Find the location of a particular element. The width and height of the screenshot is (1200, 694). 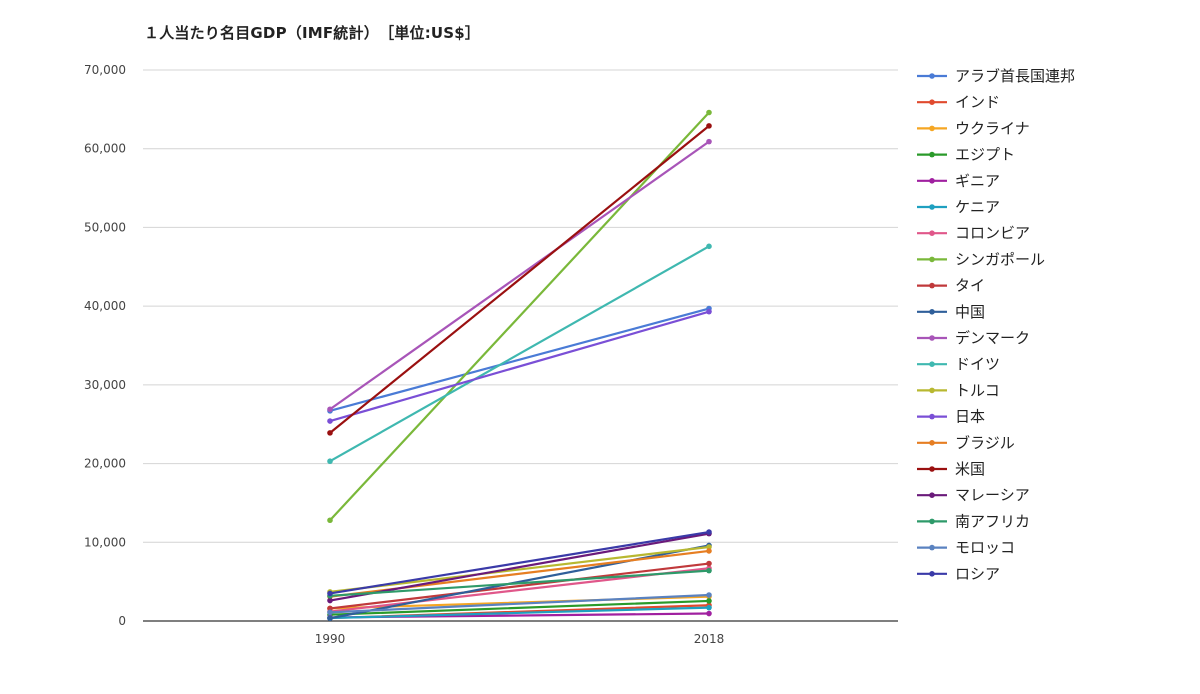

legend-item: コロンビア is located at coordinates (973, 233).